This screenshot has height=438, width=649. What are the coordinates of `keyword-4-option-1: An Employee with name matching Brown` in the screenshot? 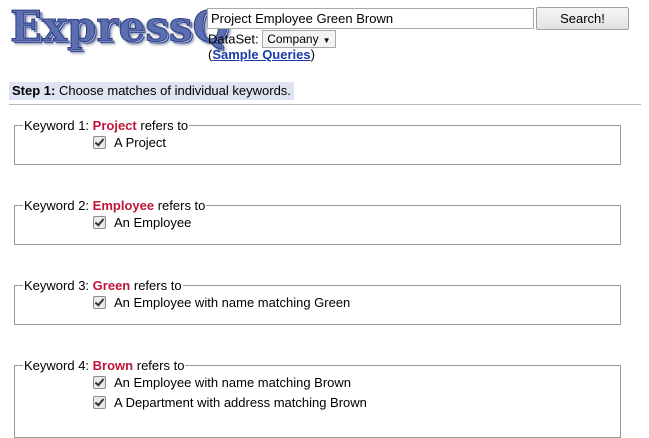 It's located at (356, 383).